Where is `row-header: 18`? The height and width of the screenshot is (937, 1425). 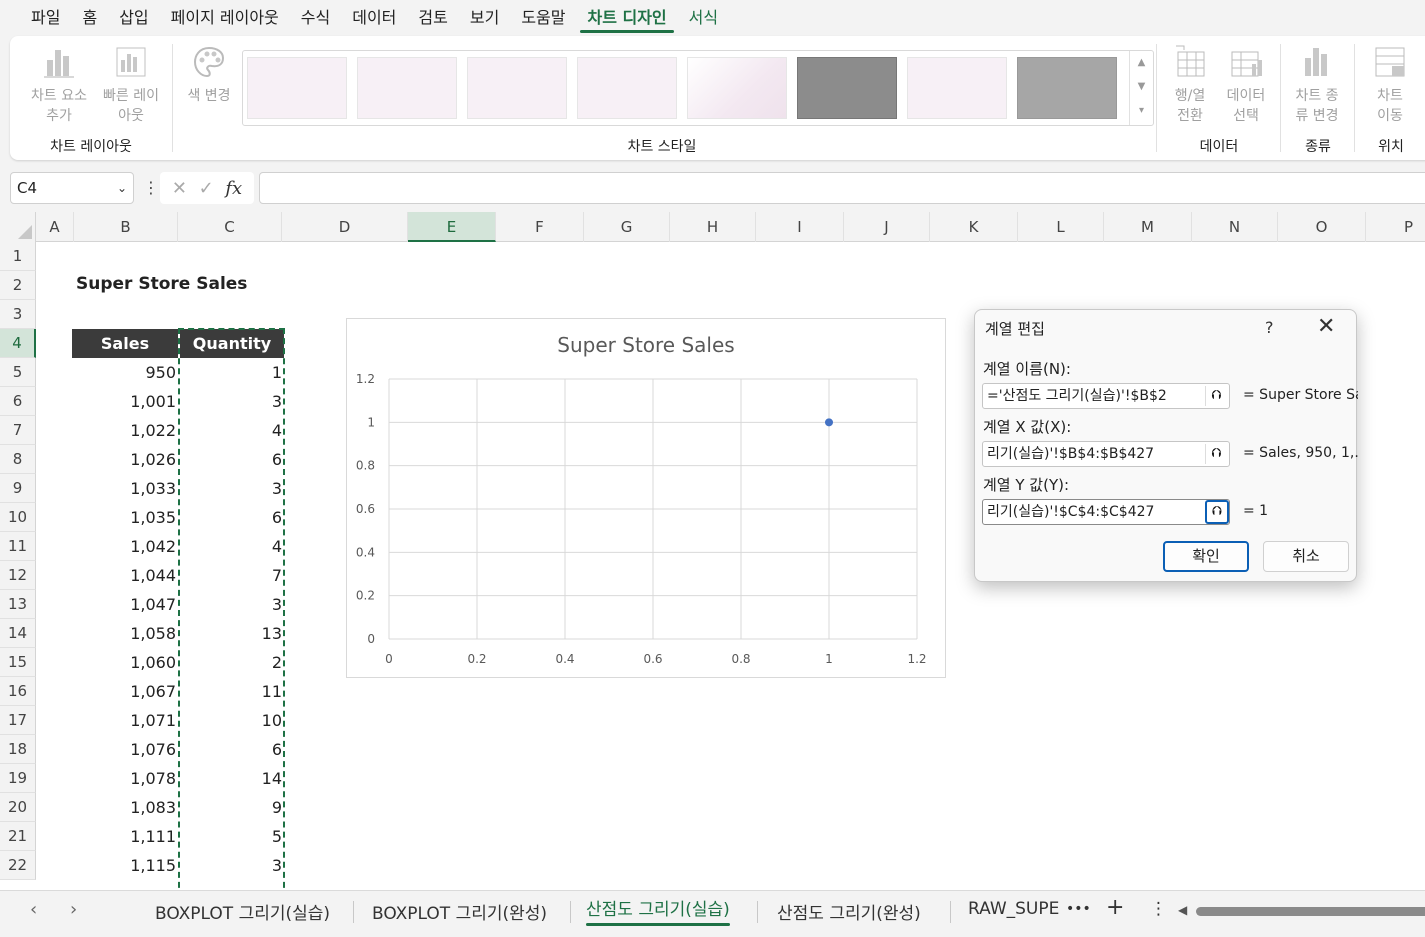 row-header: 18 is located at coordinates (18, 749).